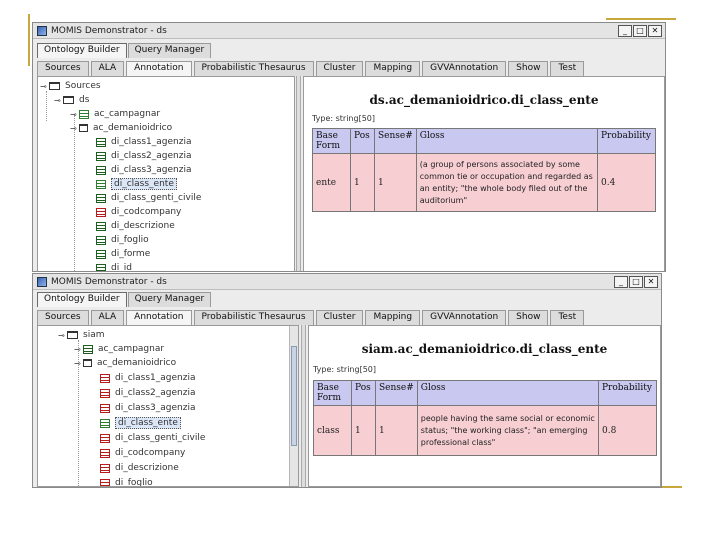 The width and height of the screenshot is (720, 540). Describe the element at coordinates (121, 267) in the screenshot. I see `tree-label: di_id` at that location.